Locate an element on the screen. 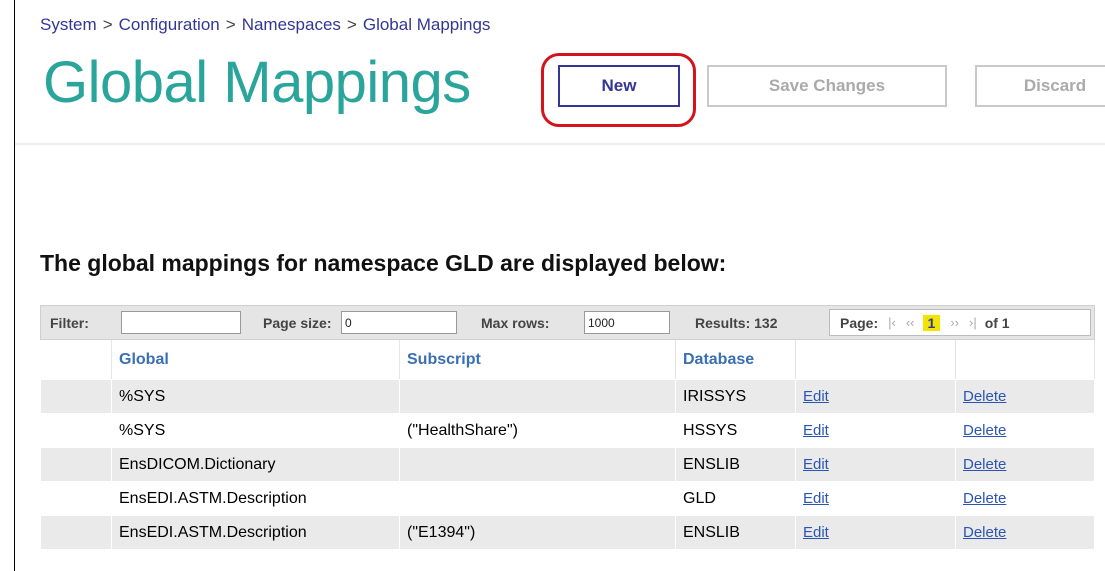 The width and height of the screenshot is (1105, 571). results-count: Results: 132 is located at coordinates (736, 323).